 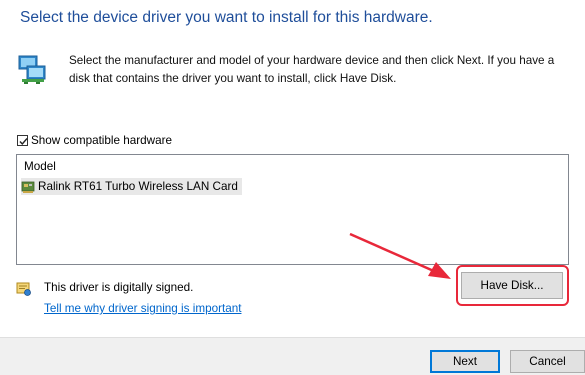 What do you see at coordinates (142, 308) in the screenshot?
I see `driver-signing-info-link: Tell me why driver signing is important` at bounding box center [142, 308].